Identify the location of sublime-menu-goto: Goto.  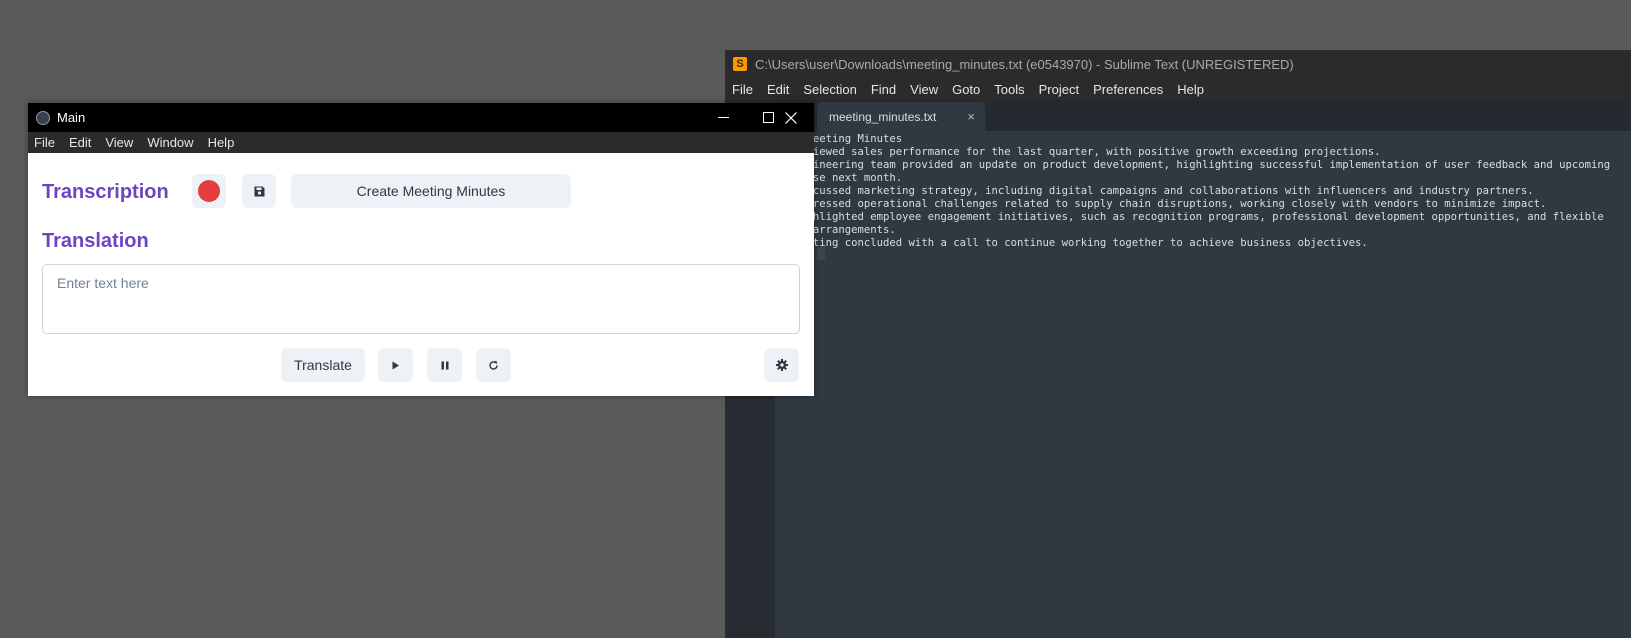
(966, 89).